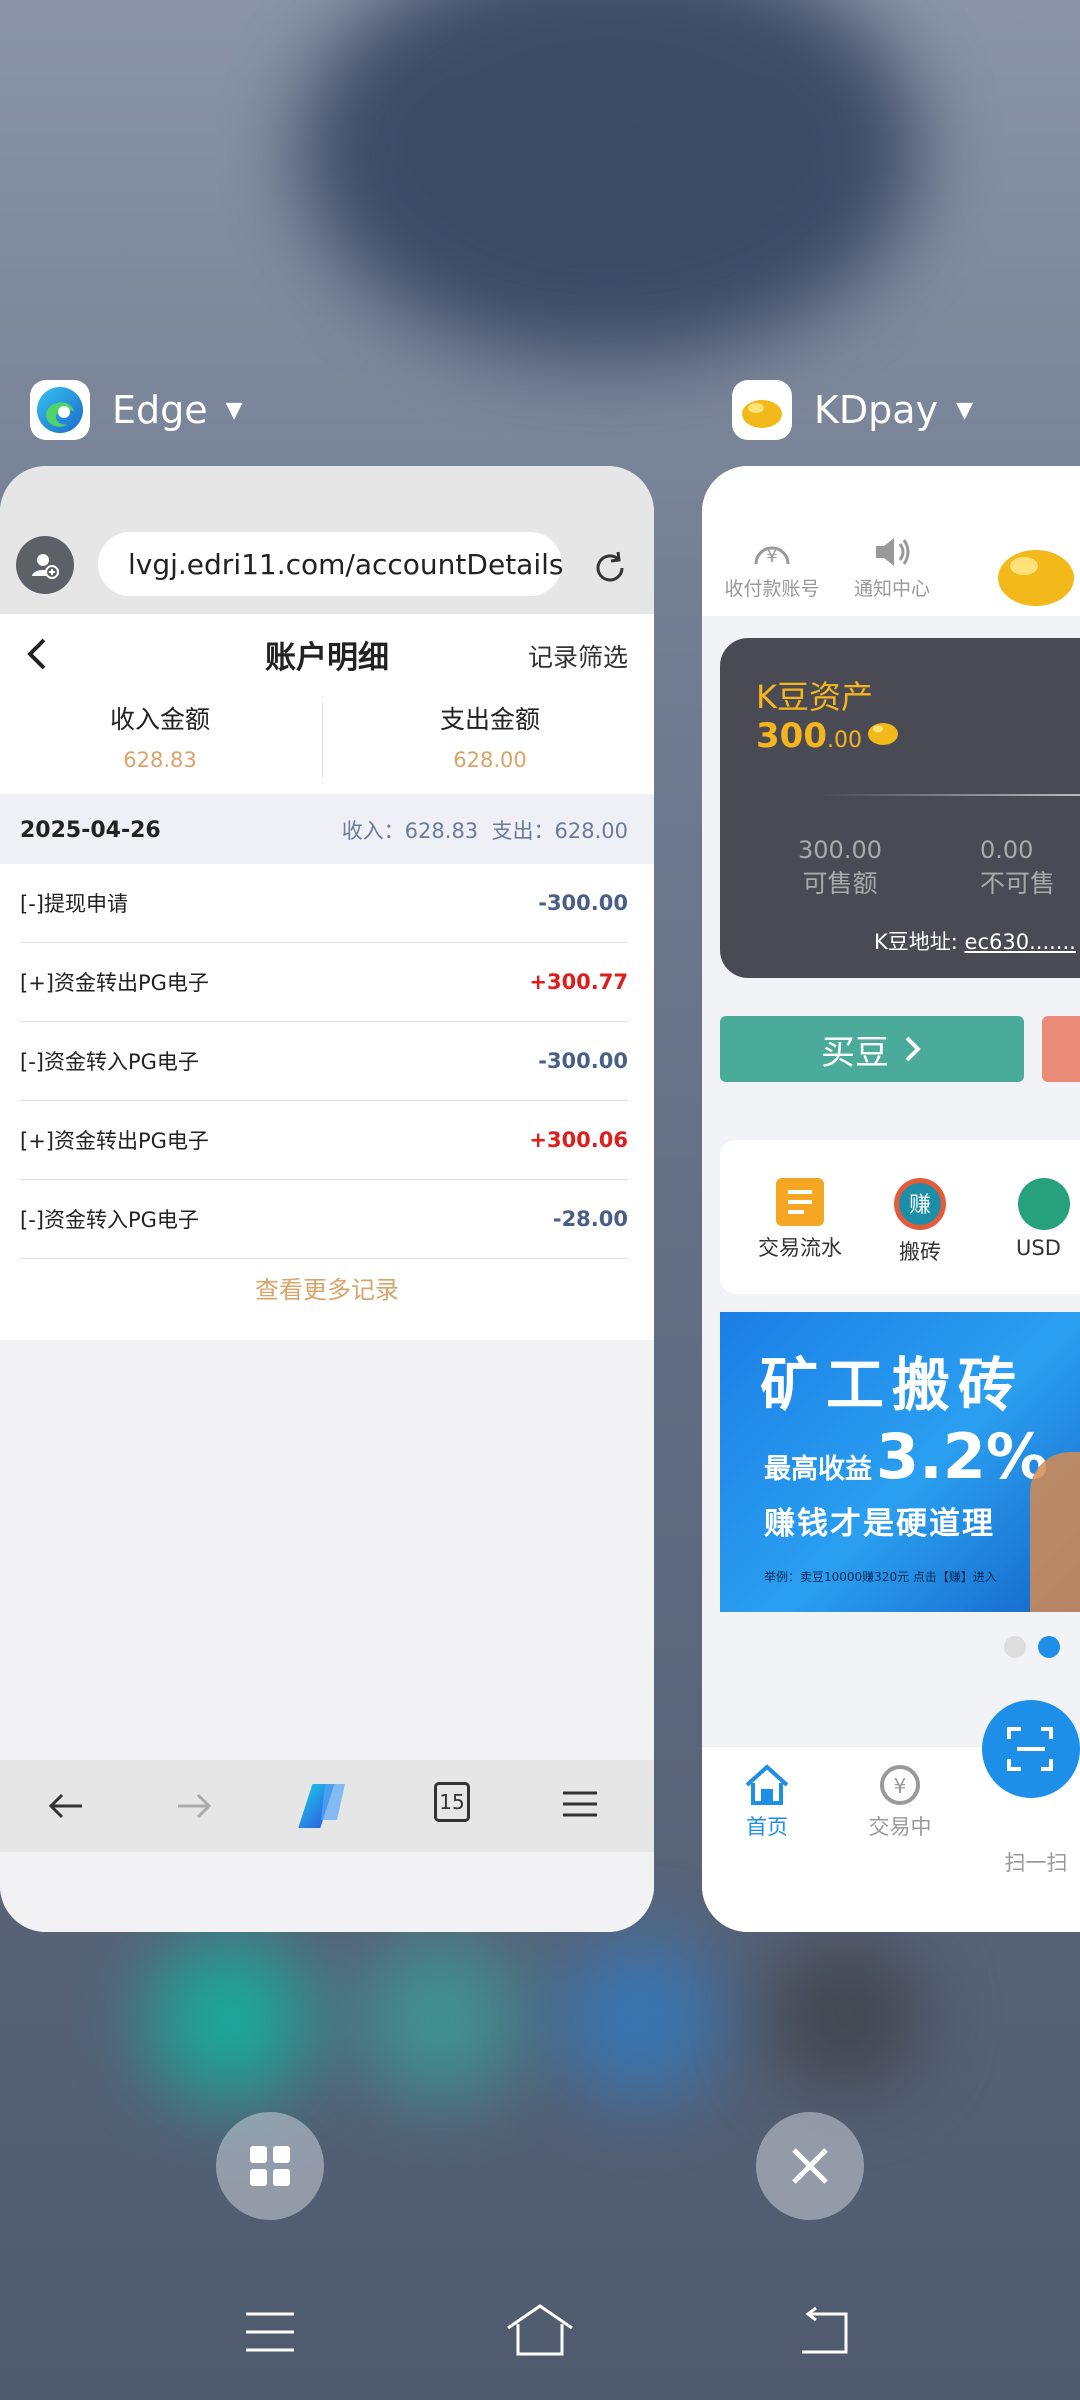 Image resolution: width=1080 pixels, height=2400 pixels. What do you see at coordinates (540, 2330) in the screenshot?
I see `home-nav-icon` at bounding box center [540, 2330].